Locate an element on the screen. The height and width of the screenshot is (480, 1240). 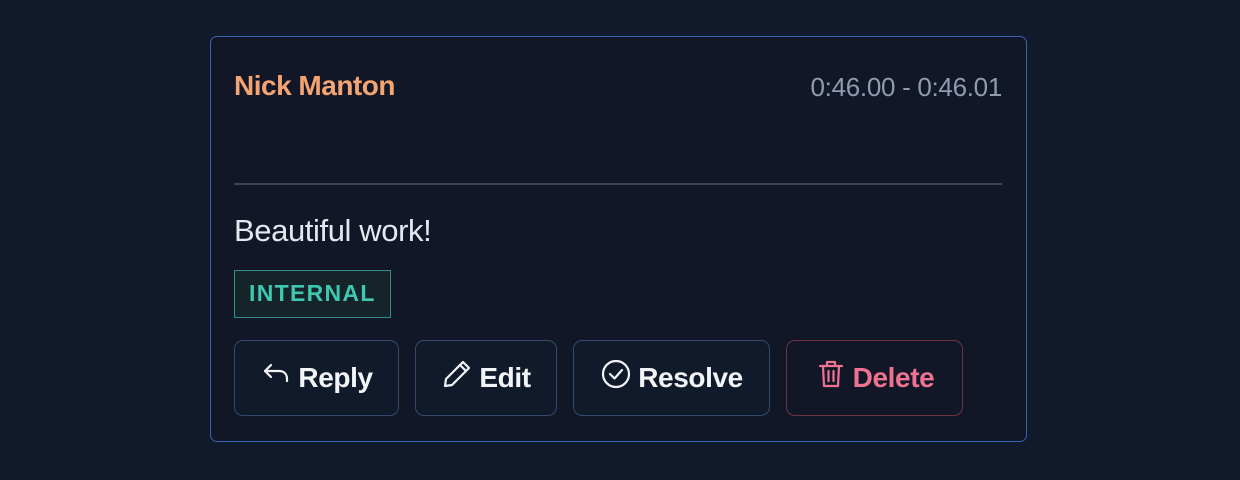
pencil-icon is located at coordinates (457, 374).